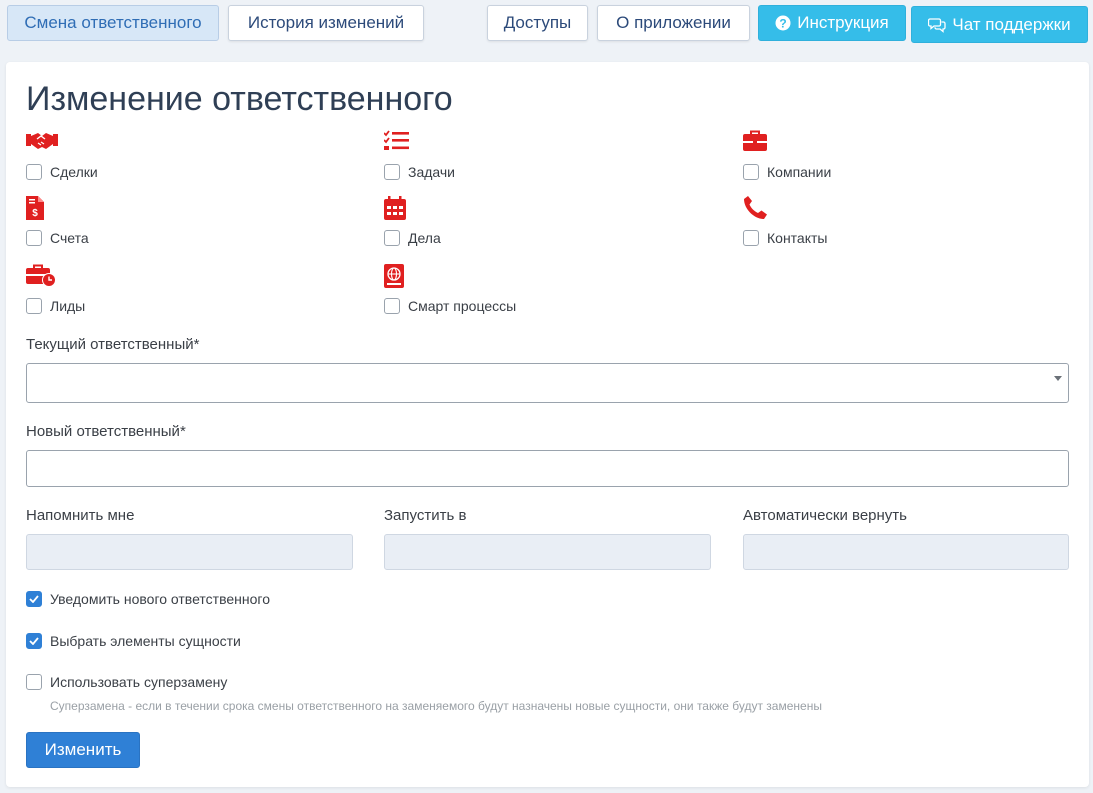 This screenshot has height=793, width=1093. What do you see at coordinates (392, 172) in the screenshot?
I see `tasks-checkbox` at bounding box center [392, 172].